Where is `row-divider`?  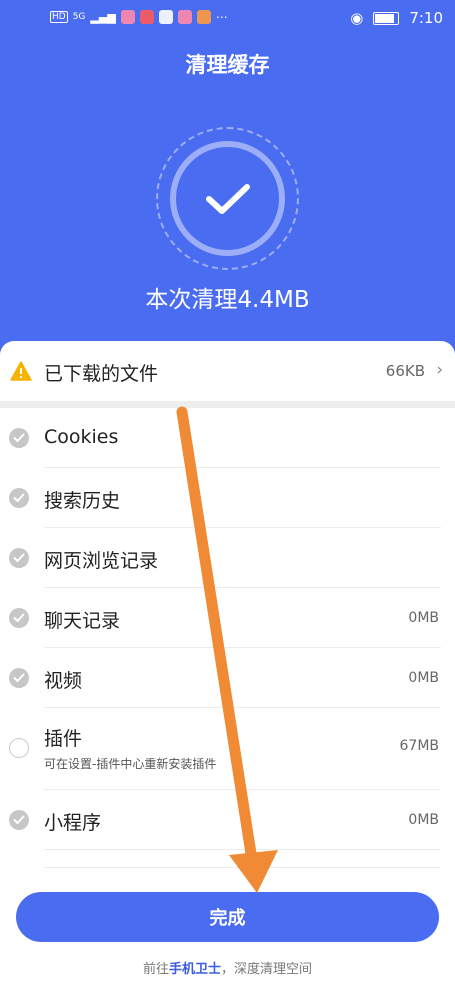
row-divider is located at coordinates (242, 867).